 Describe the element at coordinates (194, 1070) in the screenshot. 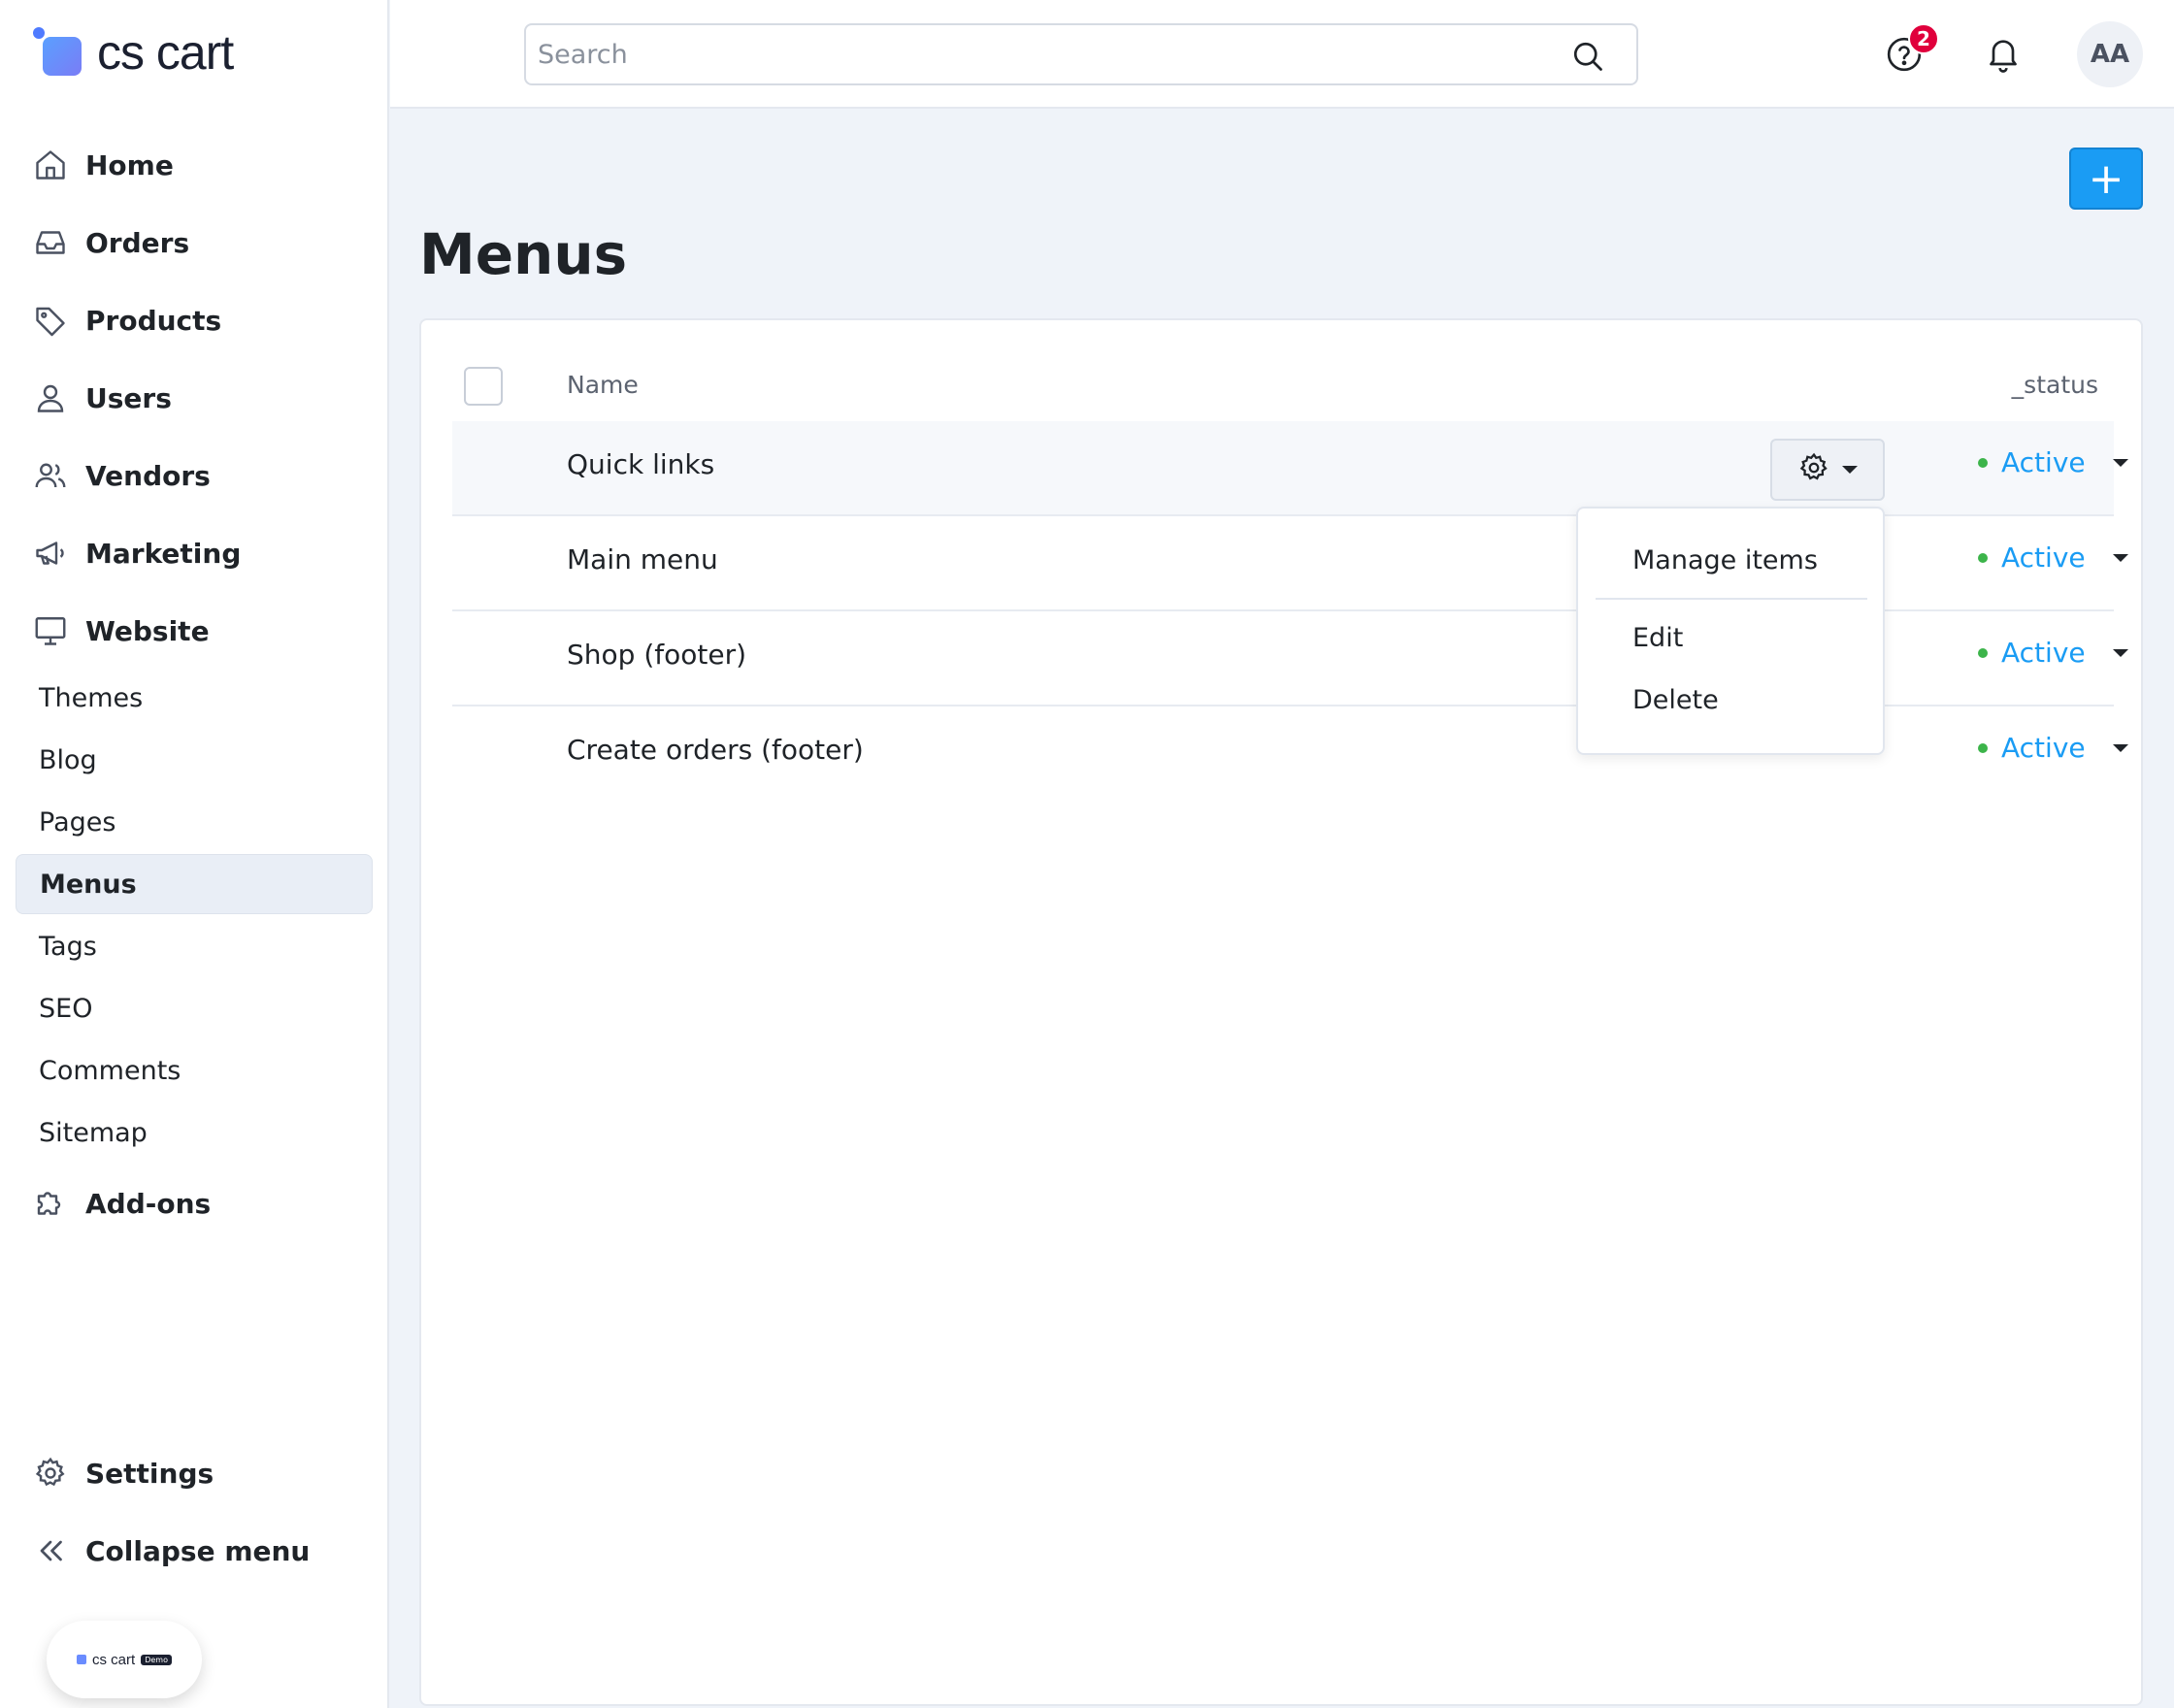

I see `sidebar-subitem-comments: Comments` at that location.